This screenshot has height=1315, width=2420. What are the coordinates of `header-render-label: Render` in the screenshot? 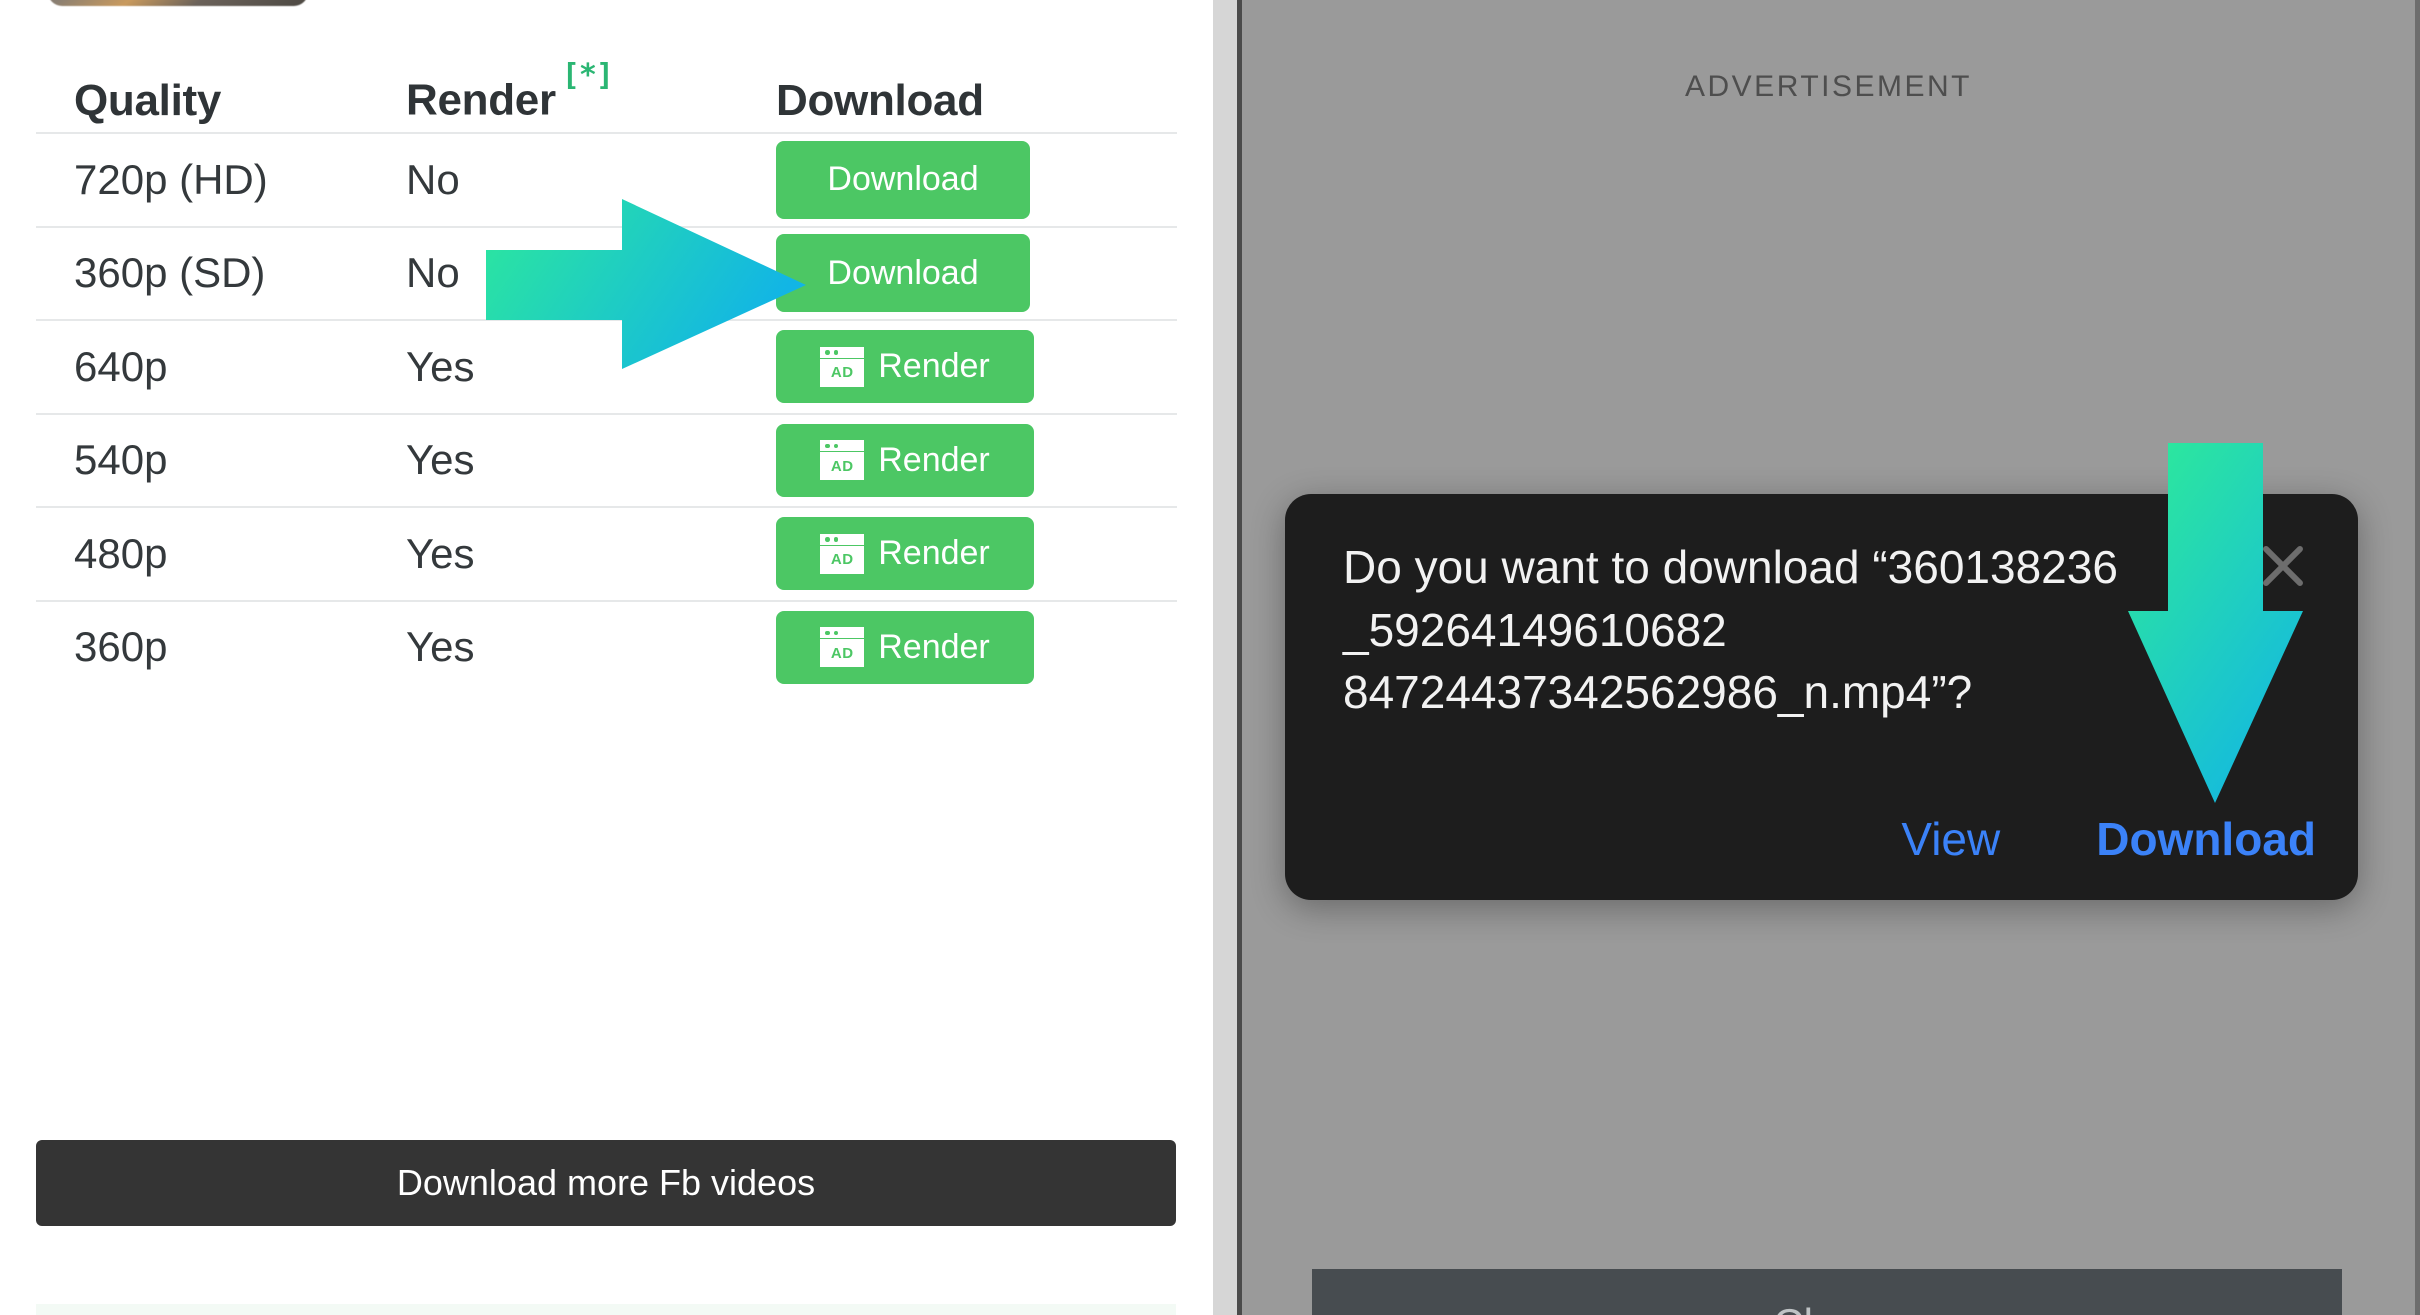 It's located at (481, 100).